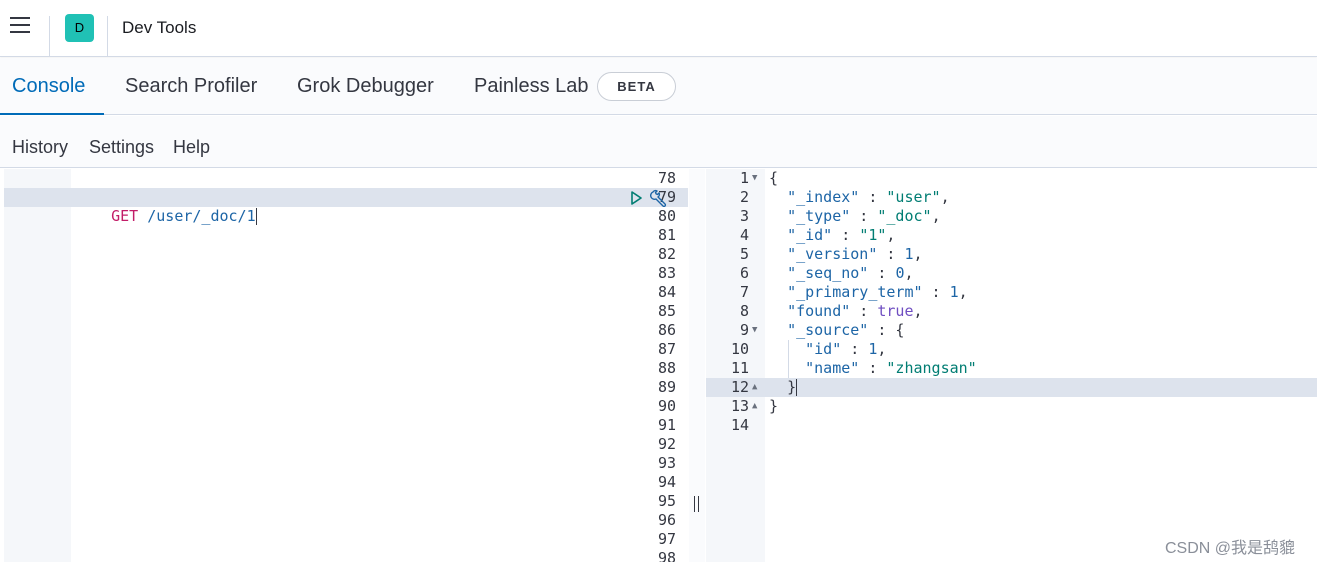  What do you see at coordinates (636, 198) in the screenshot?
I see `play-icon` at bounding box center [636, 198].